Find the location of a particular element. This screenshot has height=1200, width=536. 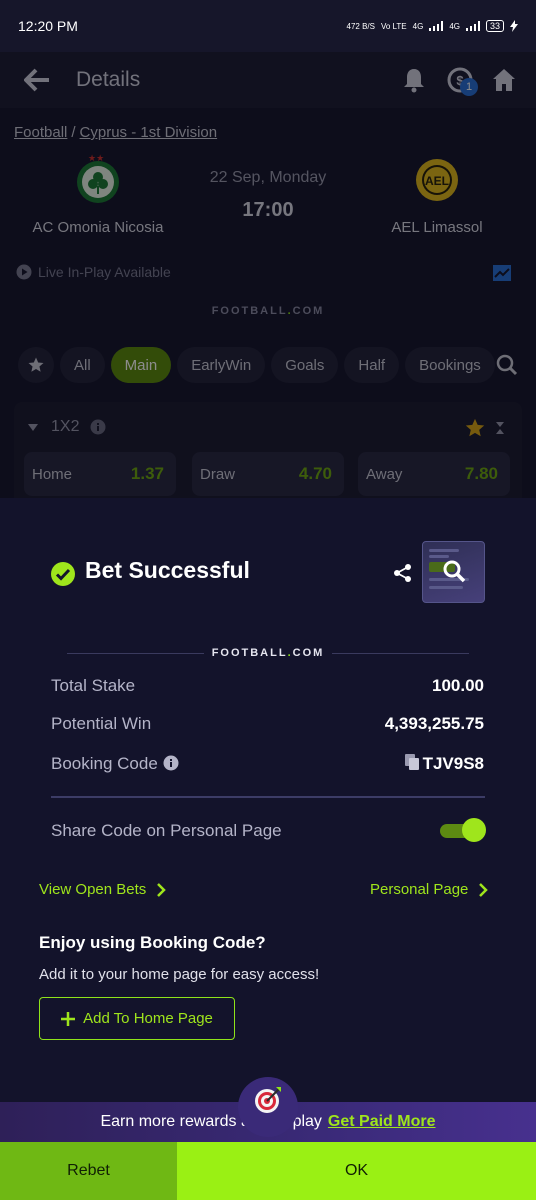

match-date: 22 Sep, Monday is located at coordinates (268, 177).